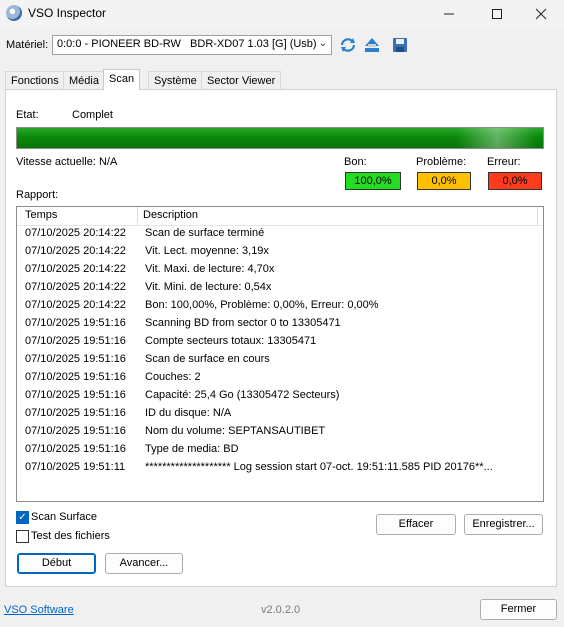 This screenshot has height=627, width=564. I want to click on row-description: Type de media: BD, so click(192, 449).